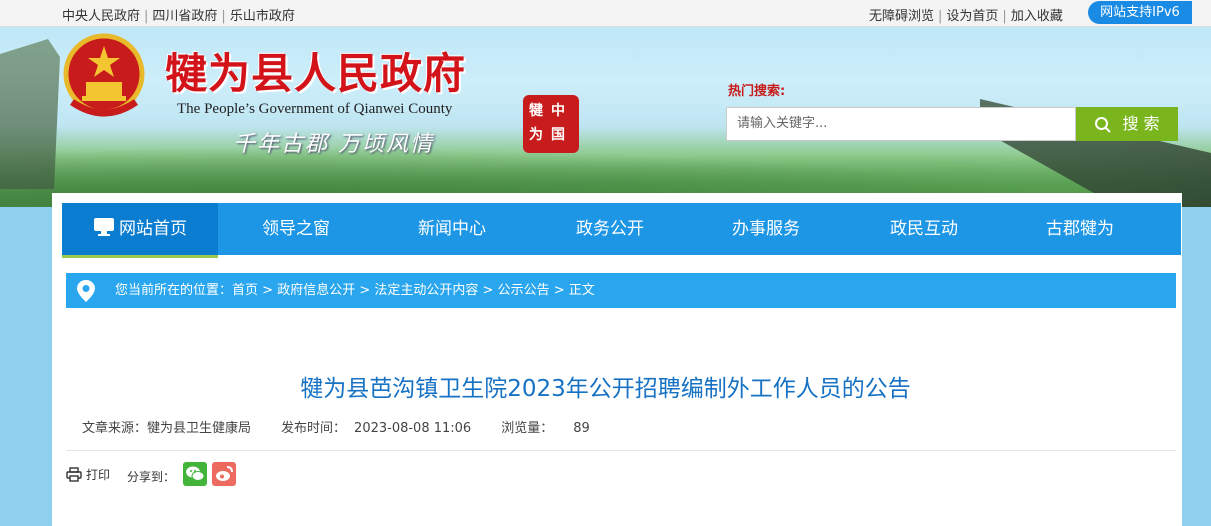 This screenshot has height=526, width=1211. Describe the element at coordinates (426, 290) in the screenshot. I see `breadcrumb-statutory: 法定主动公开内容` at that location.